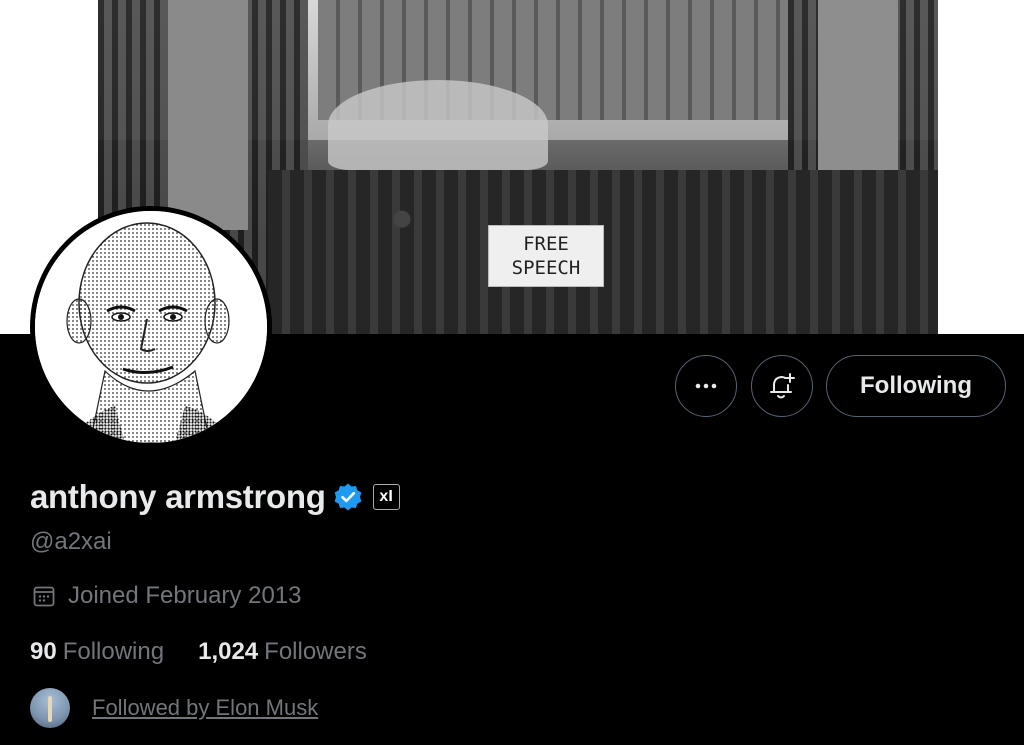 This screenshot has width=1024, height=745. What do you see at coordinates (546, 268) in the screenshot?
I see `sign-line-2: SPEECH` at bounding box center [546, 268].